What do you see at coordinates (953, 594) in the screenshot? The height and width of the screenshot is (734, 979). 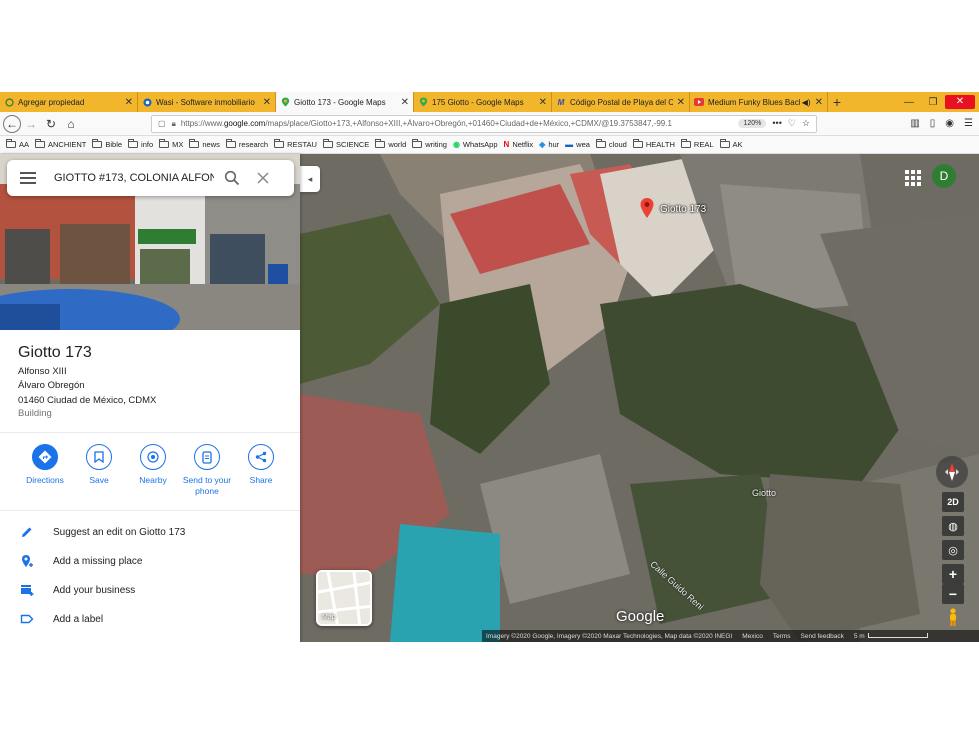 I see `zoom-out-button: −` at bounding box center [953, 594].